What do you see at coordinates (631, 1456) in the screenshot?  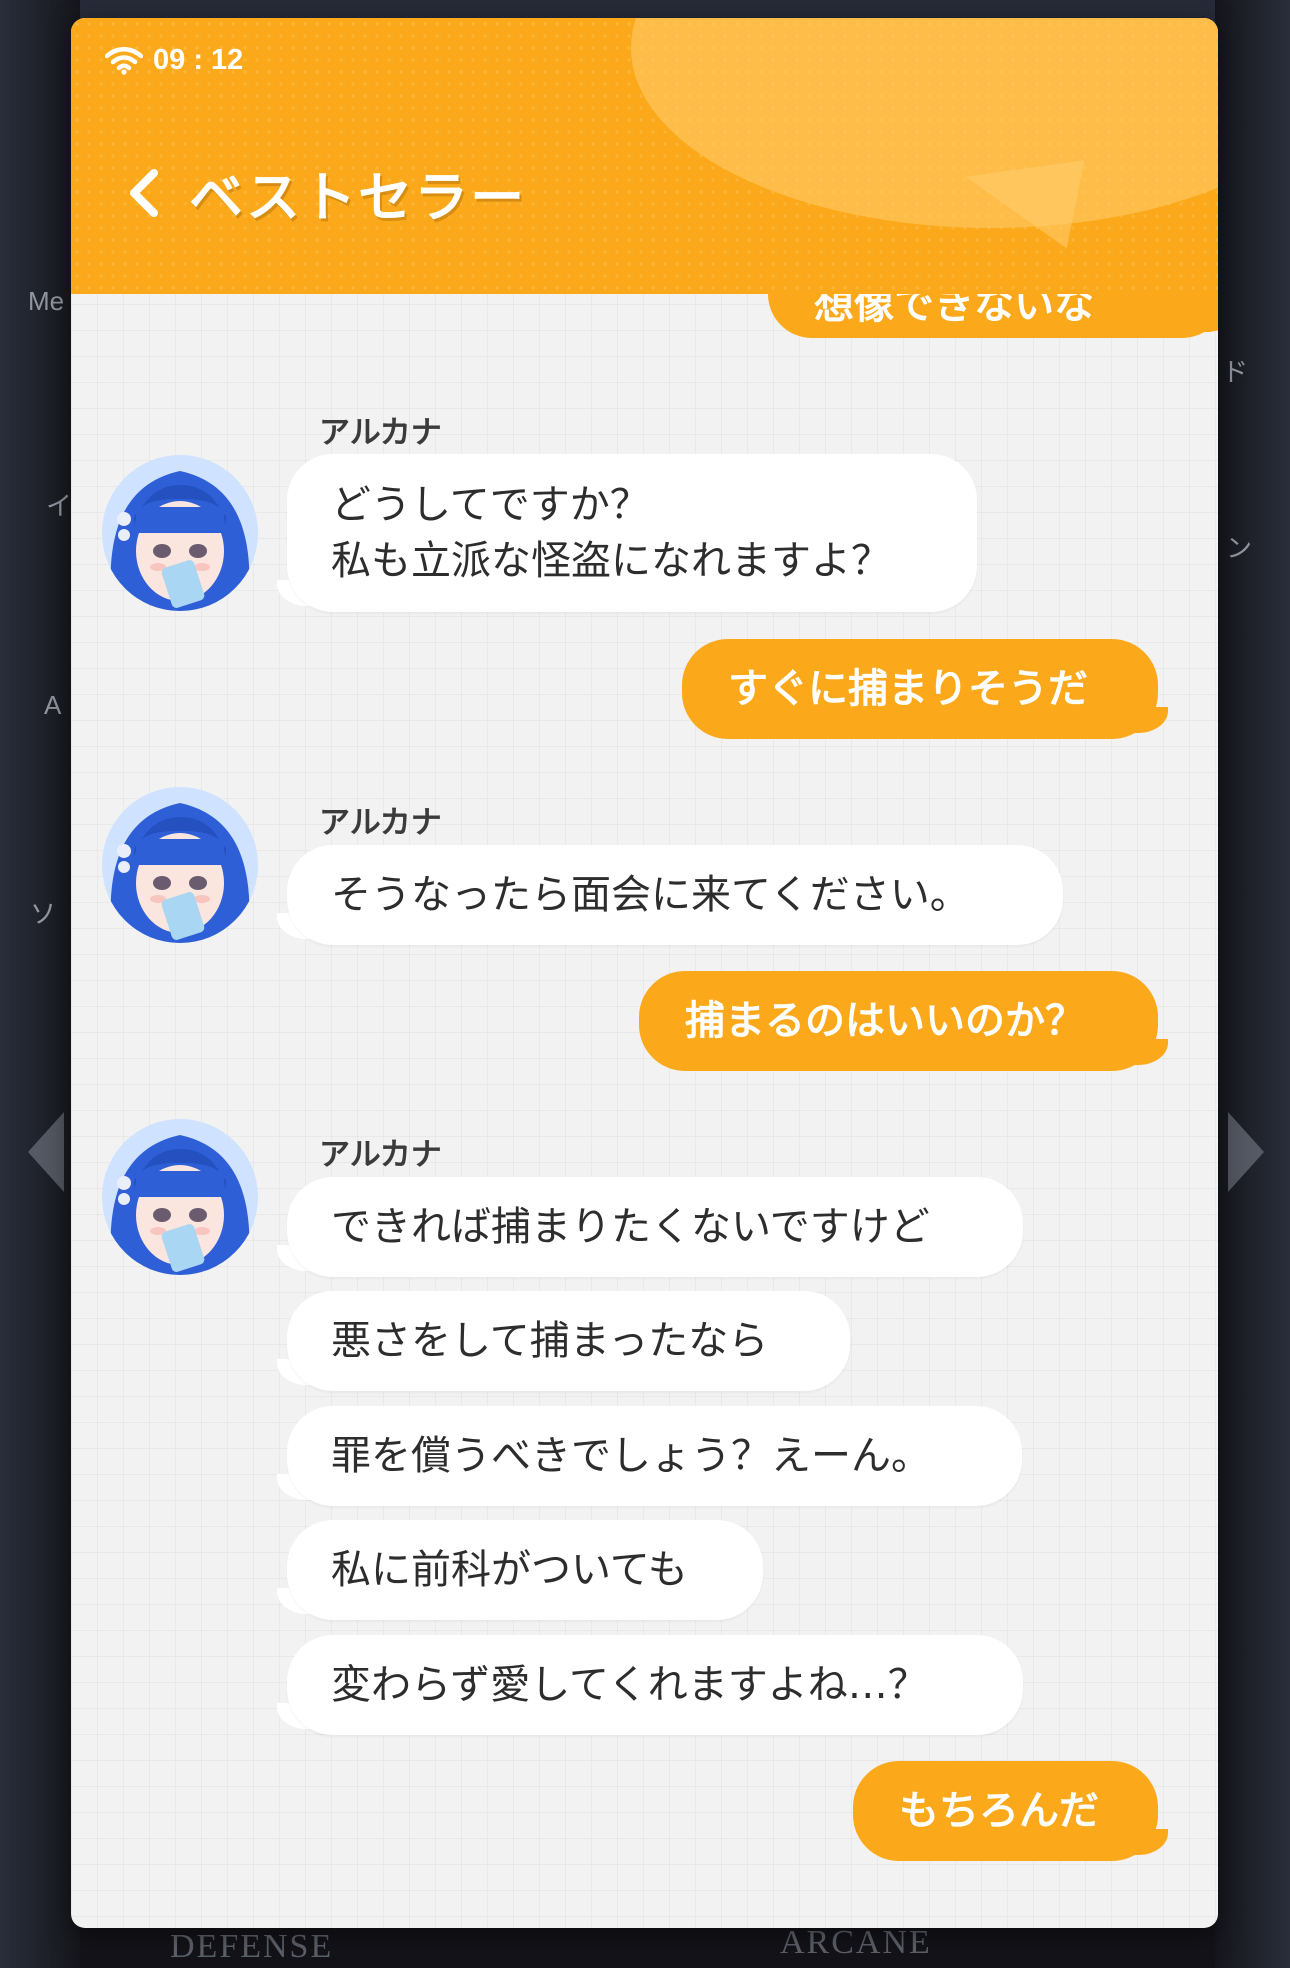 I see `message-text: 罪を償うべきでしょう？えーん。` at bounding box center [631, 1456].